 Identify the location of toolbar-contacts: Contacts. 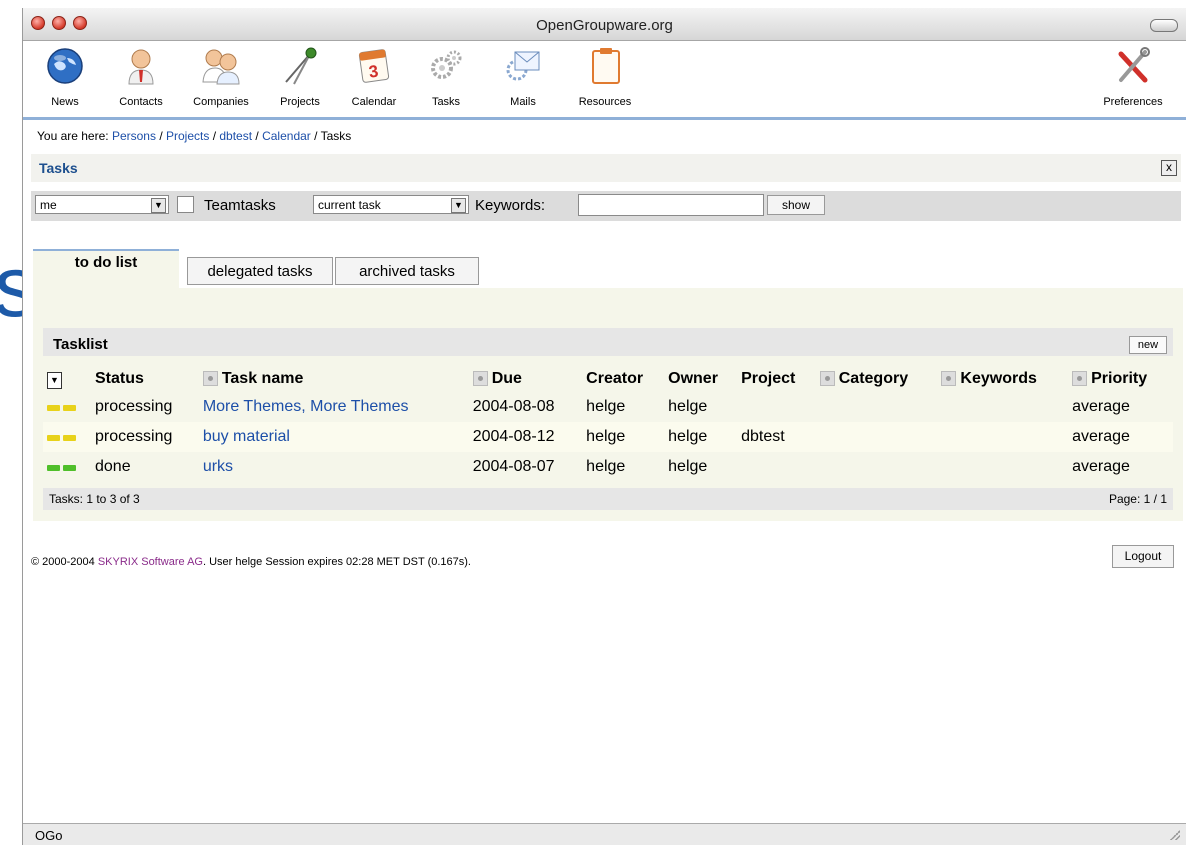
(141, 77).